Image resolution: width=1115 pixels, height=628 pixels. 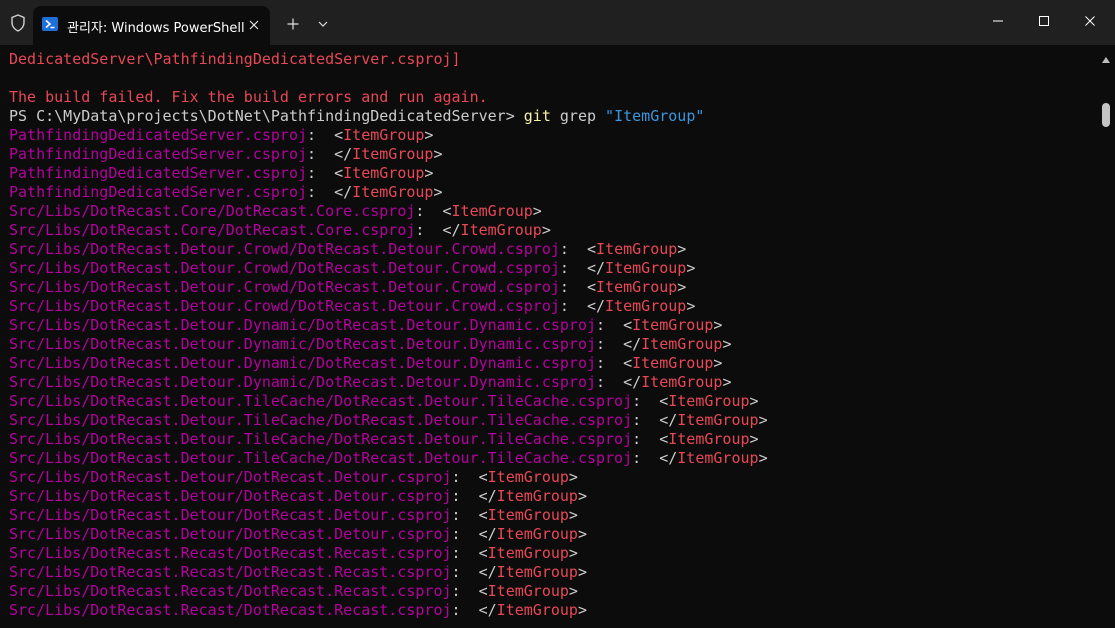 I want to click on minimize-icon, so click(x=998, y=21).